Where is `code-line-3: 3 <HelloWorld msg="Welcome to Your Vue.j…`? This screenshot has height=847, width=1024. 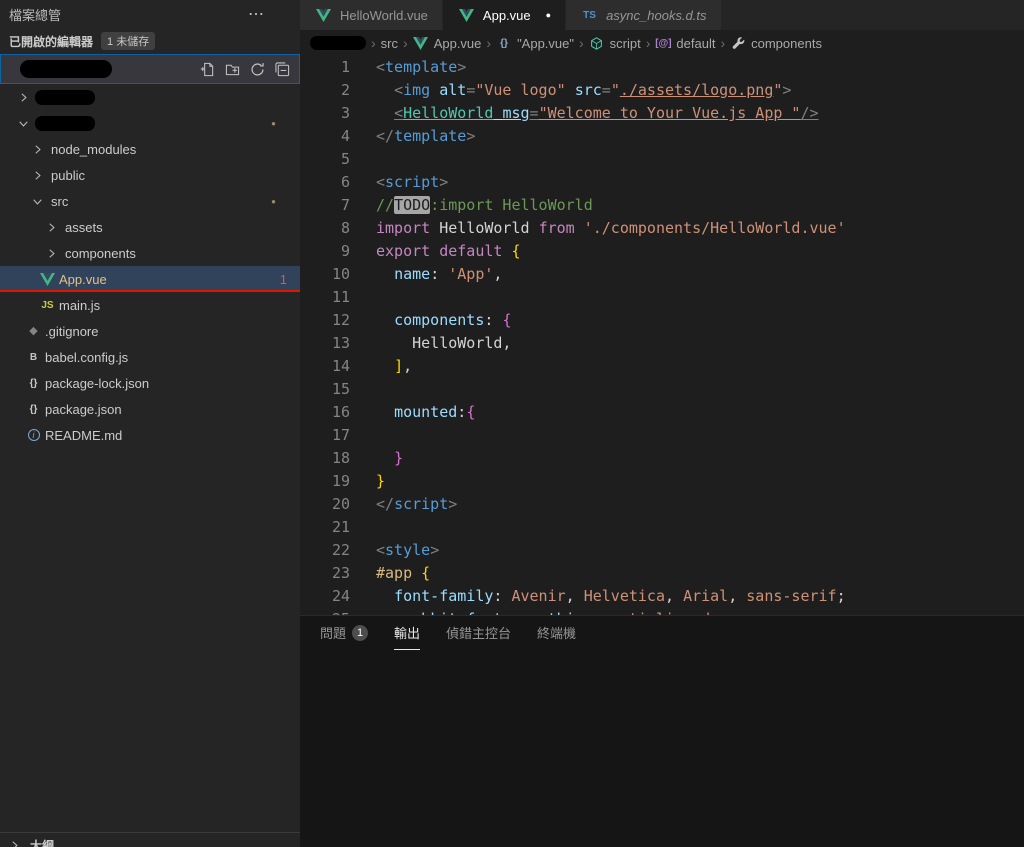
code-line-3: 3 <HelloWorld msg="Welcome to Your Vue.j… is located at coordinates (662, 113).